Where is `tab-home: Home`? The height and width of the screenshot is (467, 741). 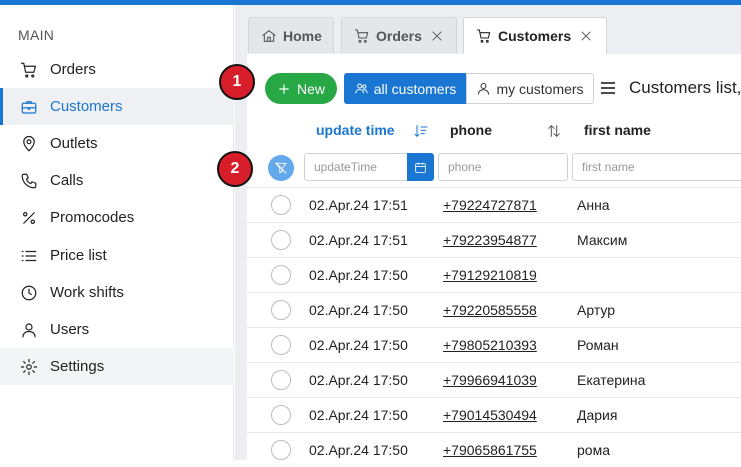 tab-home: Home is located at coordinates (291, 35).